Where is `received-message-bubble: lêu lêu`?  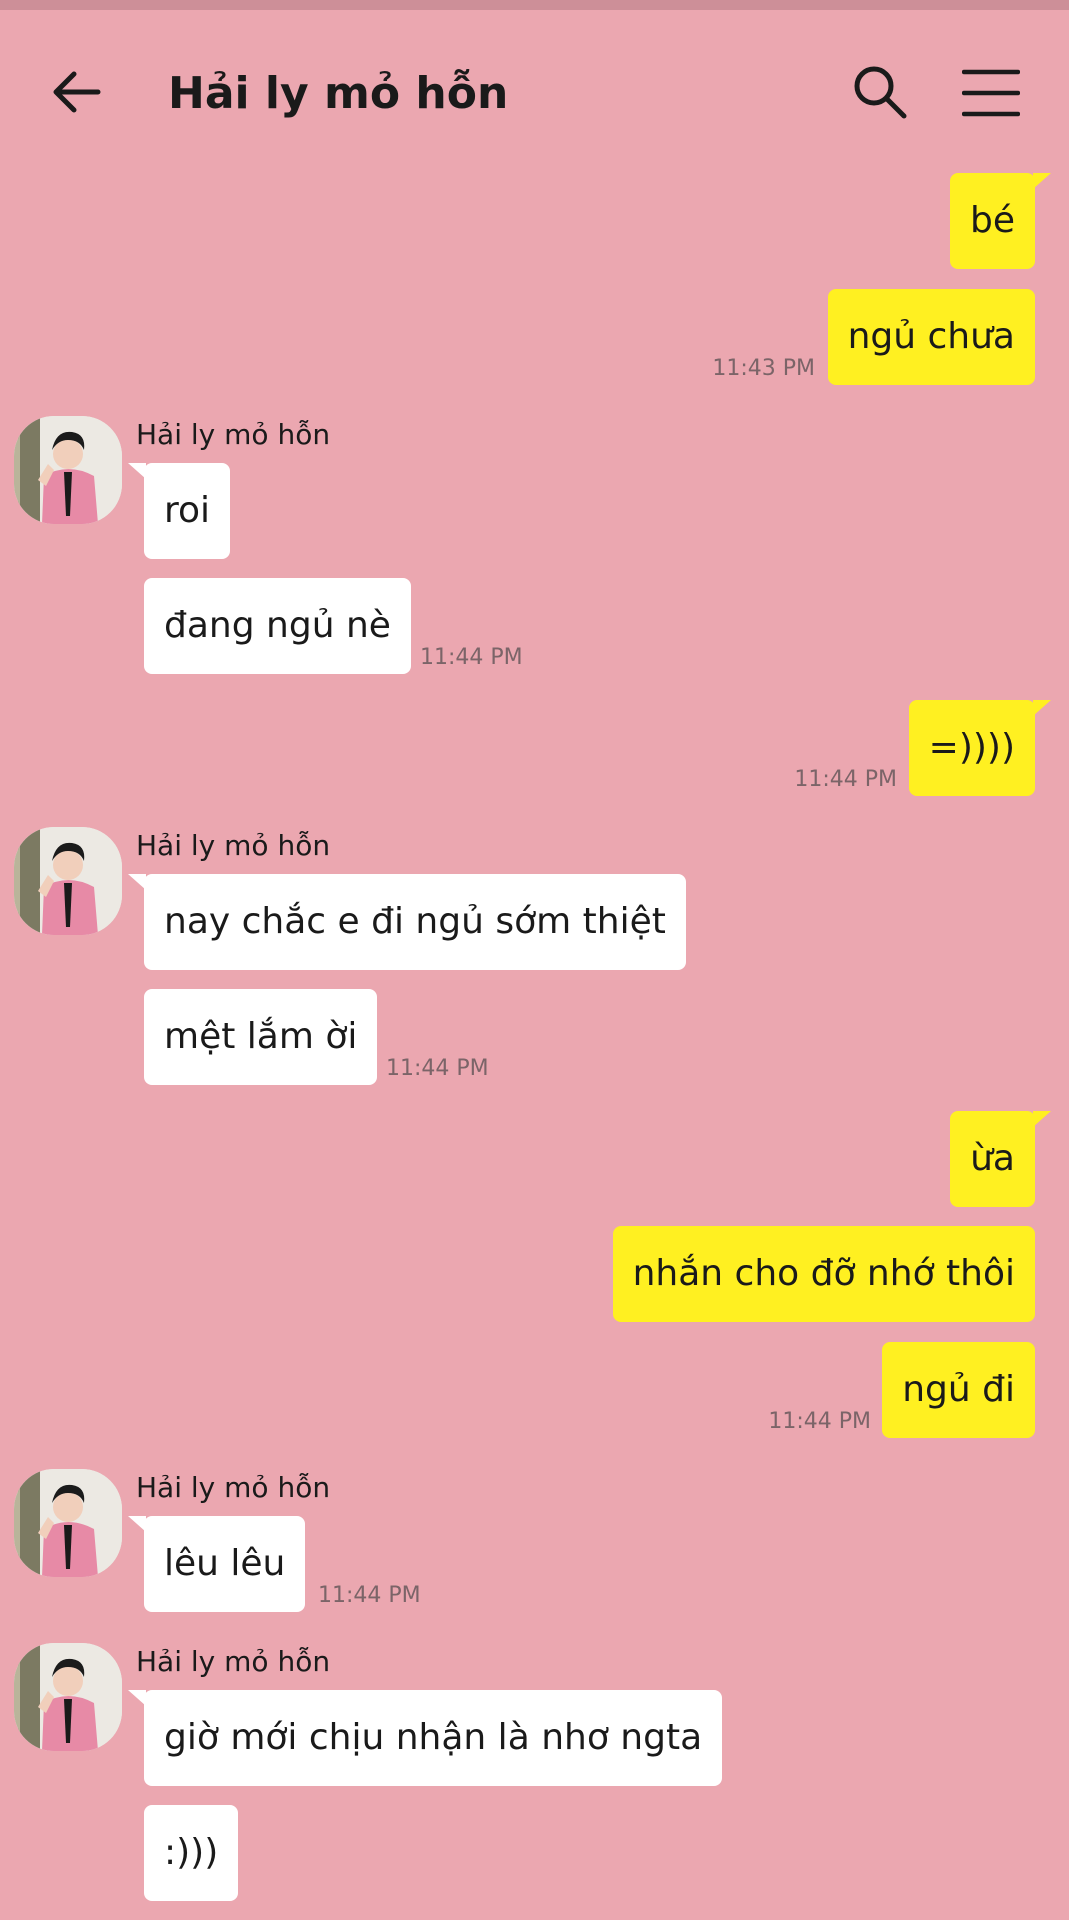 received-message-bubble: lêu lêu is located at coordinates (225, 1564).